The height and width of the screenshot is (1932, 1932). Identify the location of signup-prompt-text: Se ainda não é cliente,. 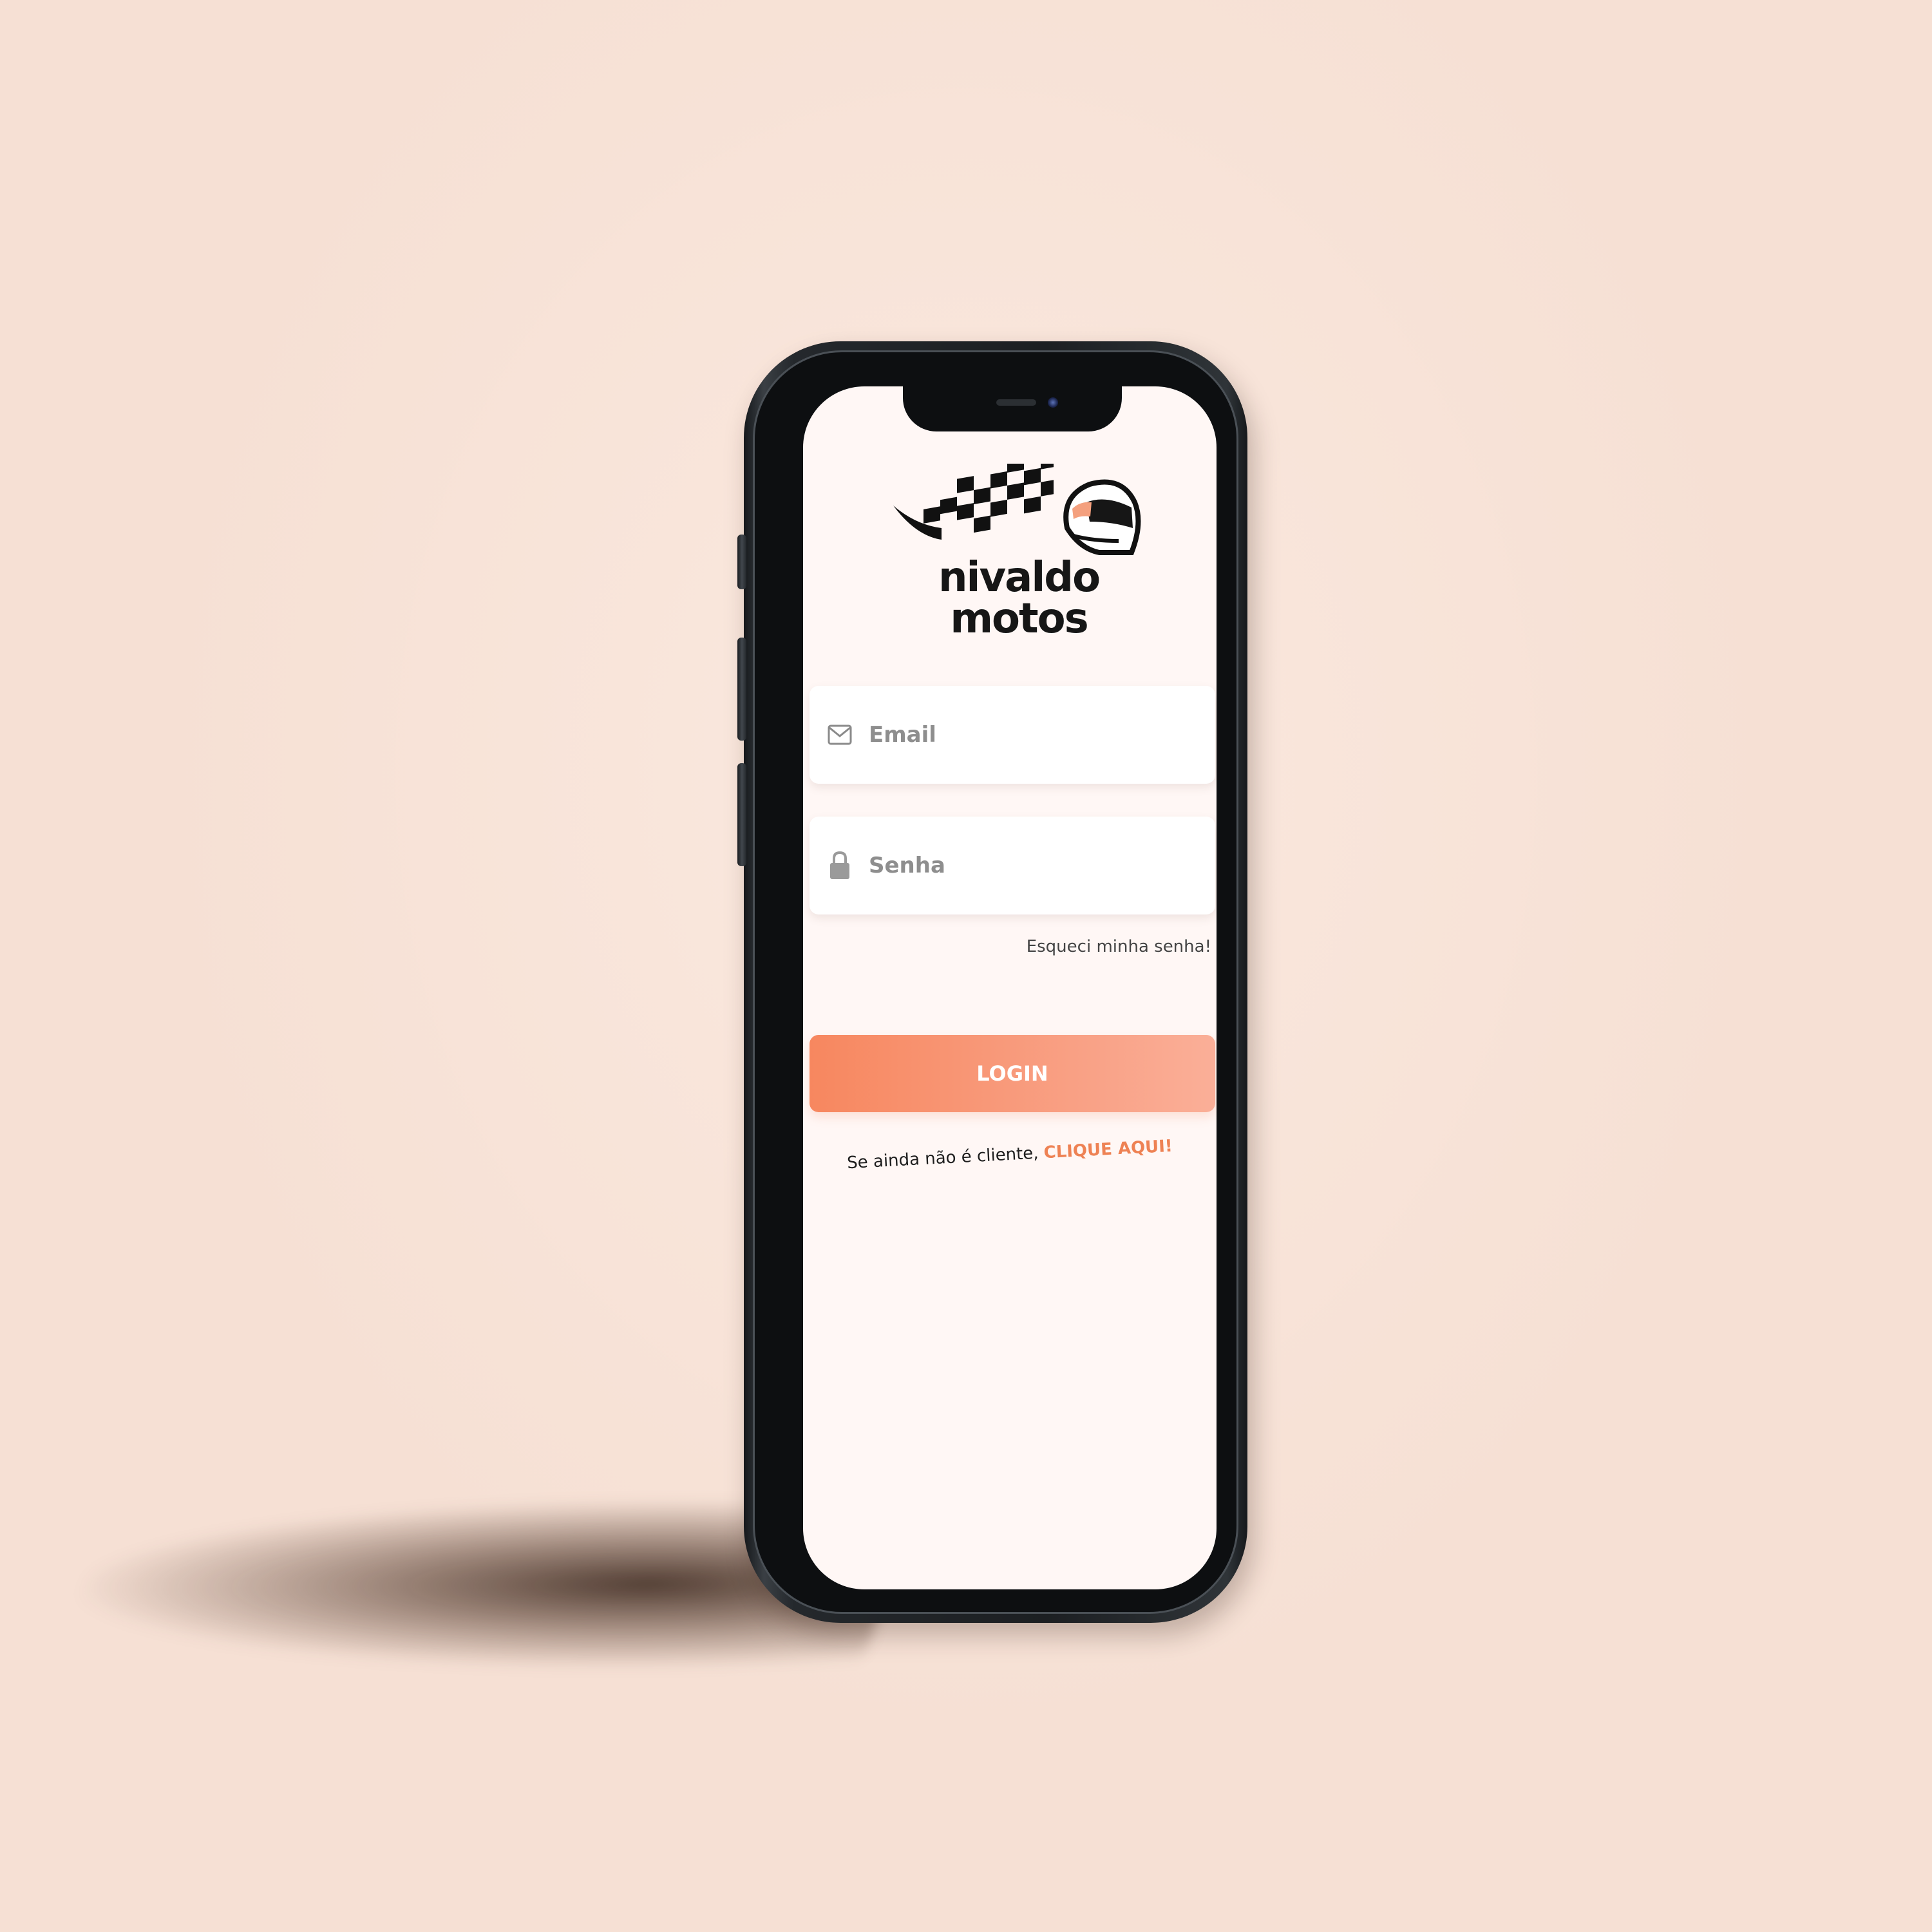
(943, 1158).